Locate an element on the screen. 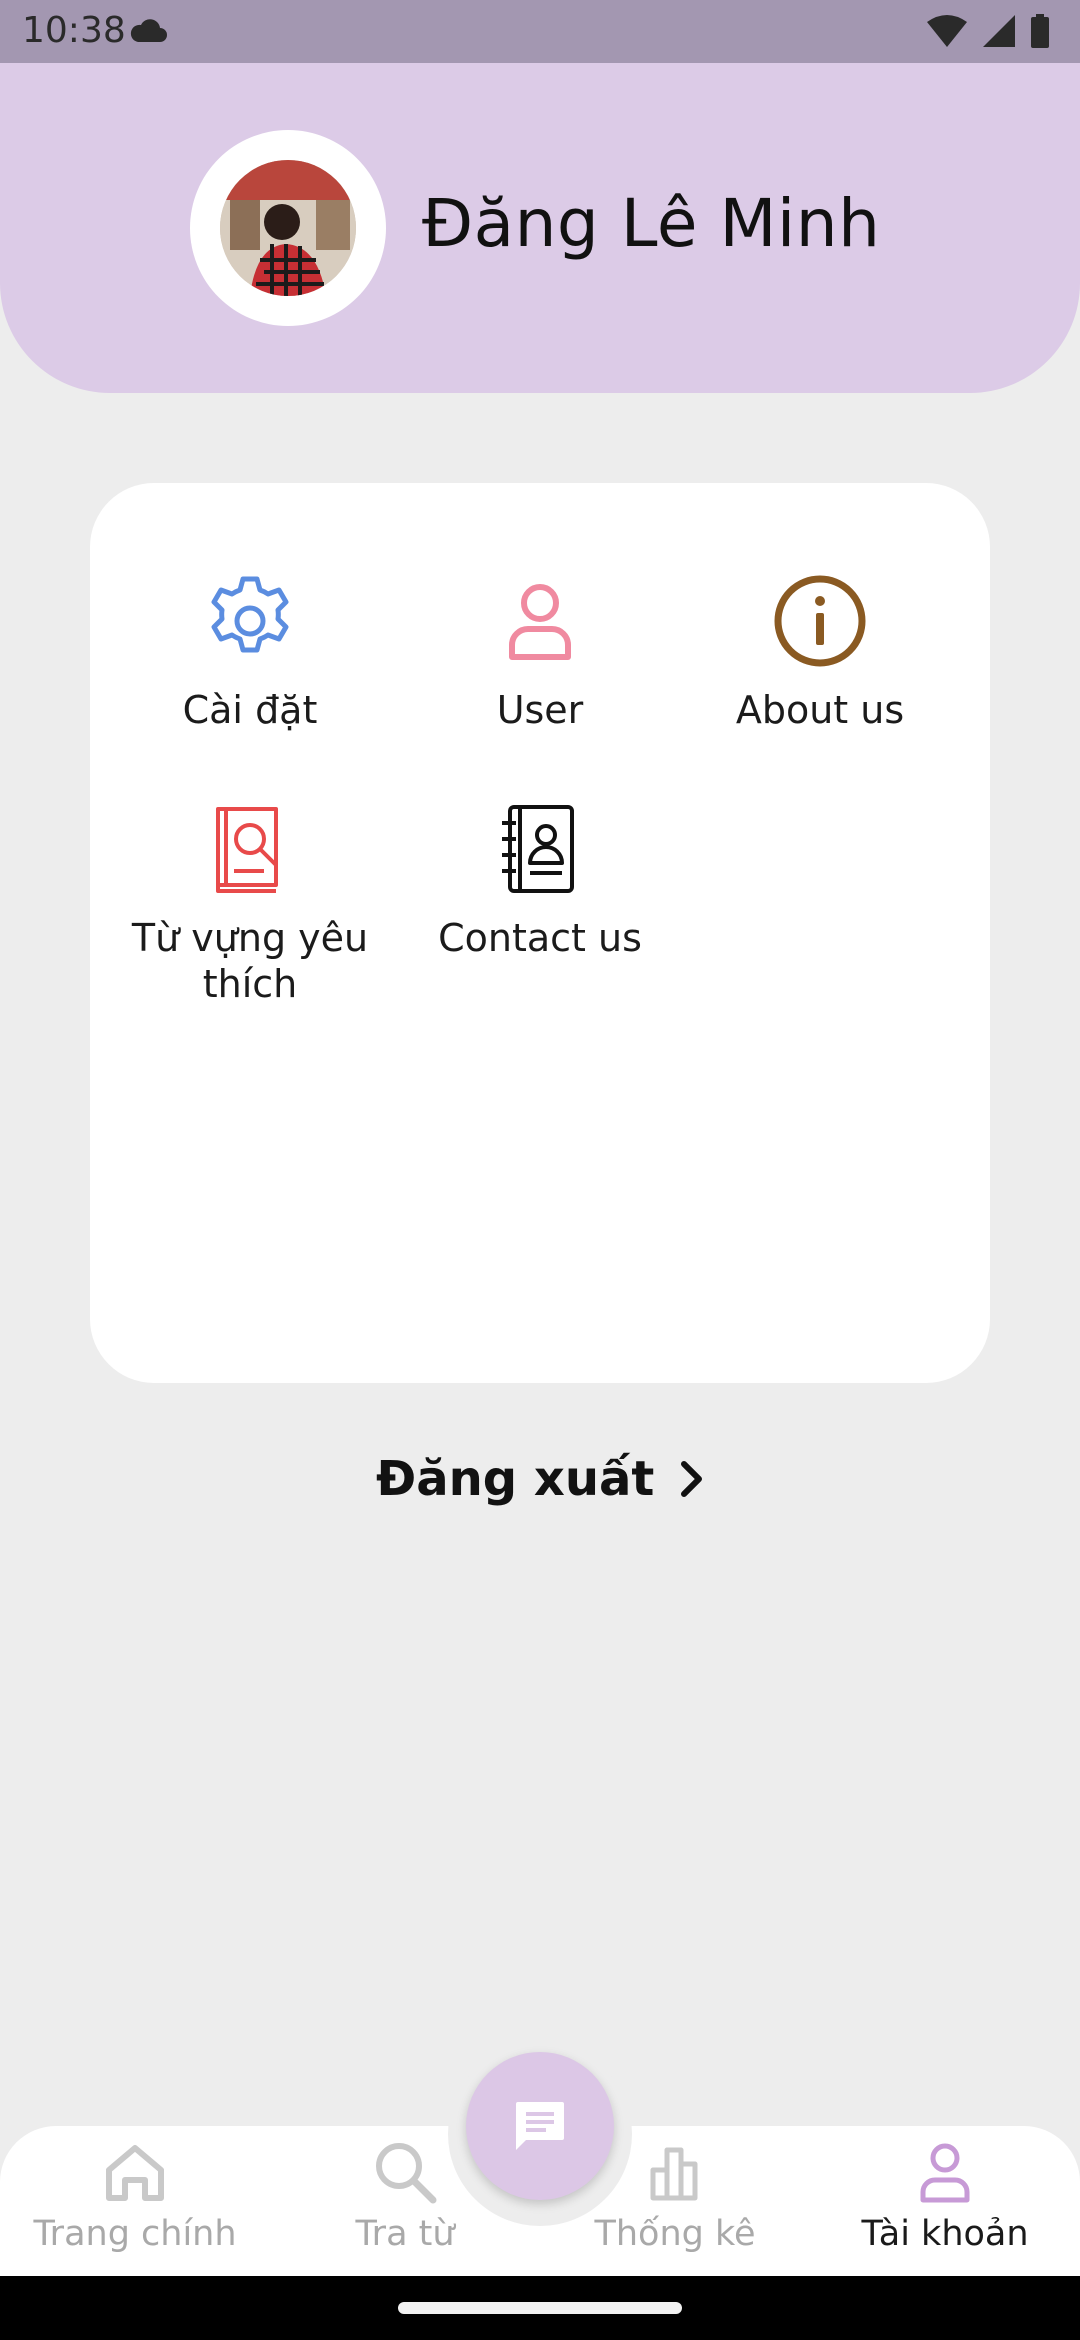 The height and width of the screenshot is (2340, 1080). contact-book-icon is located at coordinates (538, 849).